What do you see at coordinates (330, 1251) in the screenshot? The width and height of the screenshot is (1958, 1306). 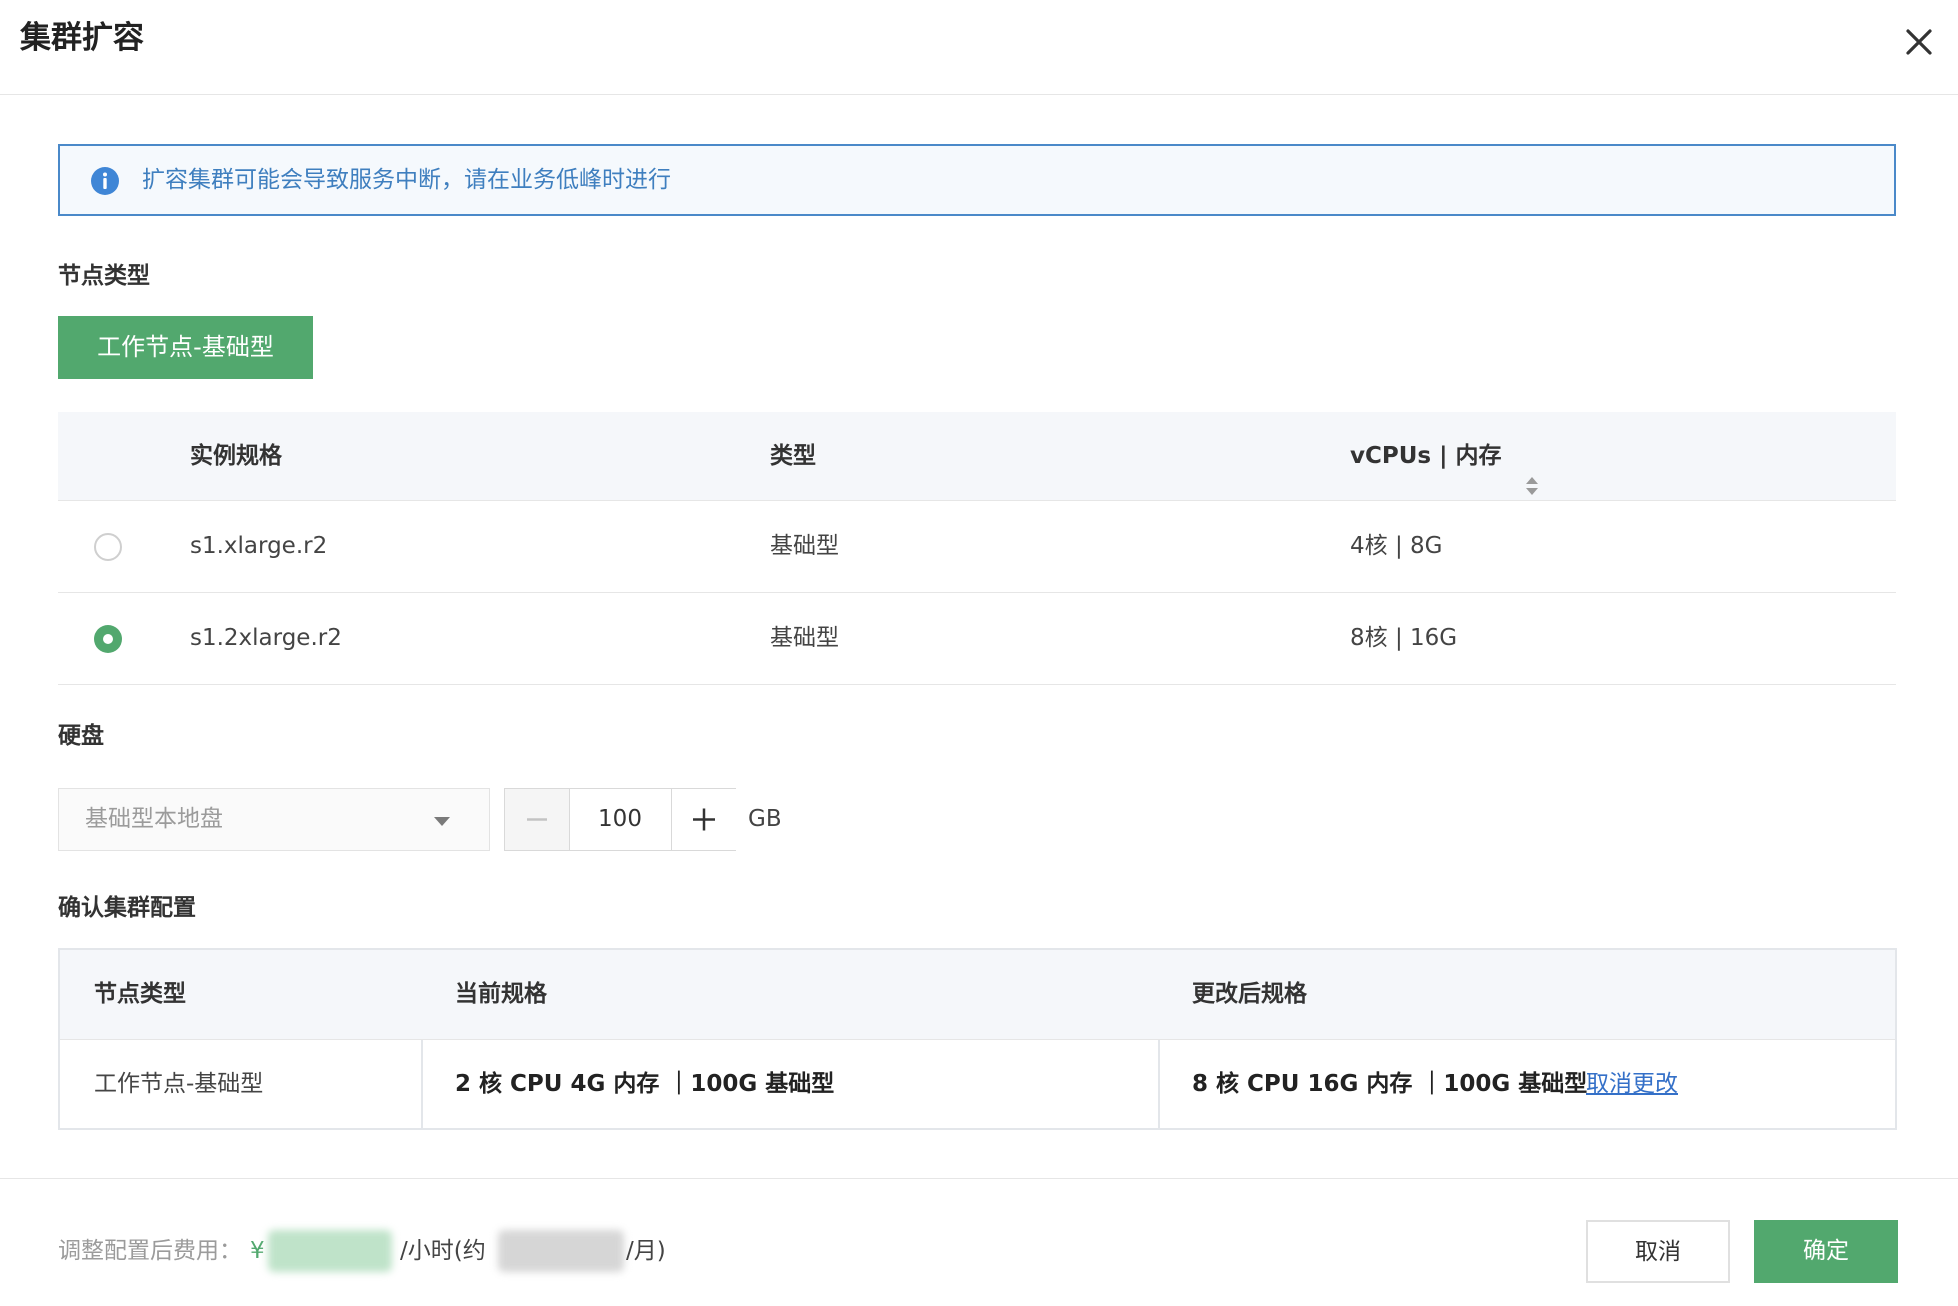 I see `hourly-price-blurred` at bounding box center [330, 1251].